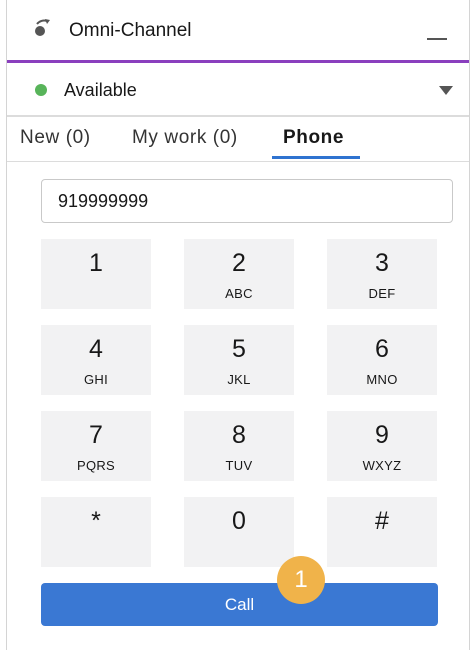 Image resolution: width=474 pixels, height=650 pixels. What do you see at coordinates (239, 465) in the screenshot?
I see `key-letters: TUV` at bounding box center [239, 465].